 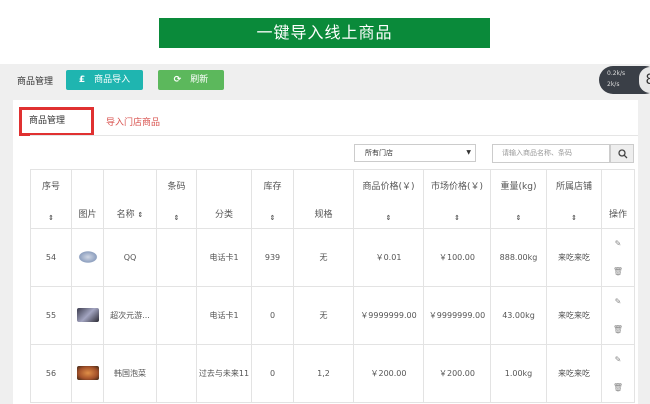 I want to click on cell-no: 56, so click(x=51, y=373).